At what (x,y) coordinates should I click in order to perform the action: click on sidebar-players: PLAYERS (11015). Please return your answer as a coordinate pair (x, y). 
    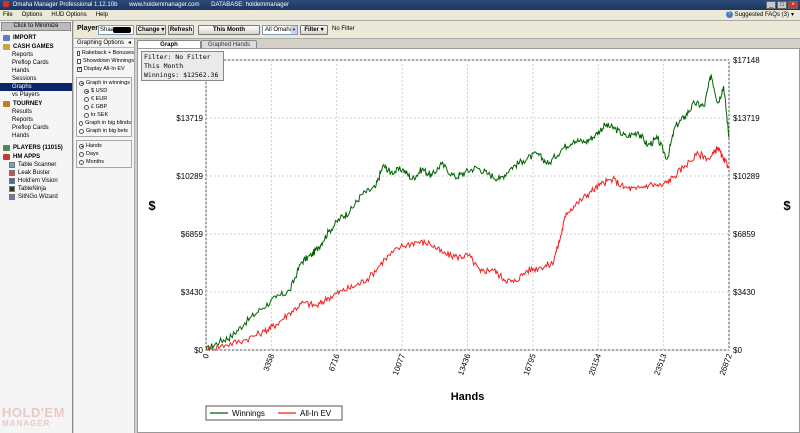
    Looking at the image, I should click on (36, 147).